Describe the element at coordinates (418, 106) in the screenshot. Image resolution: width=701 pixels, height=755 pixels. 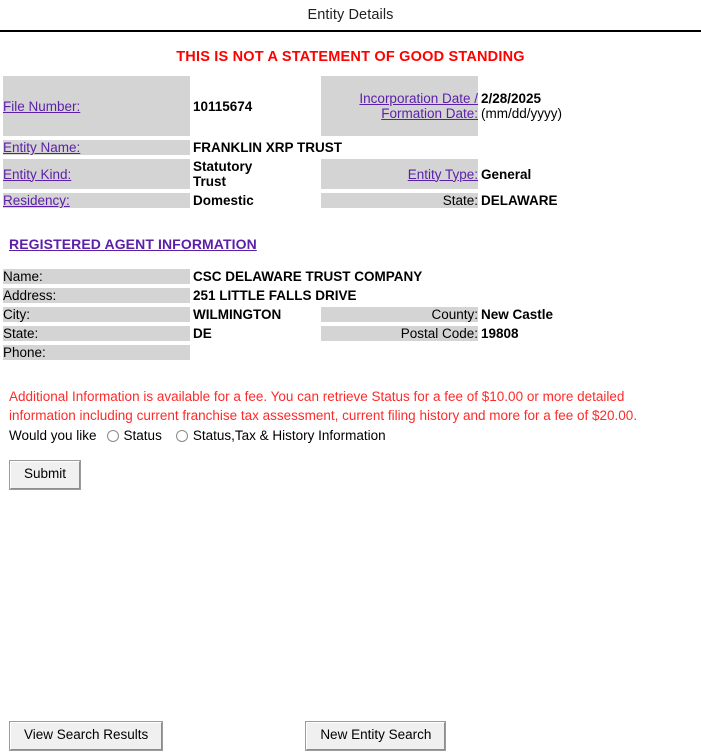
I see `incorporation-date-label-link: Incorporation Date / Formation Date:` at that location.